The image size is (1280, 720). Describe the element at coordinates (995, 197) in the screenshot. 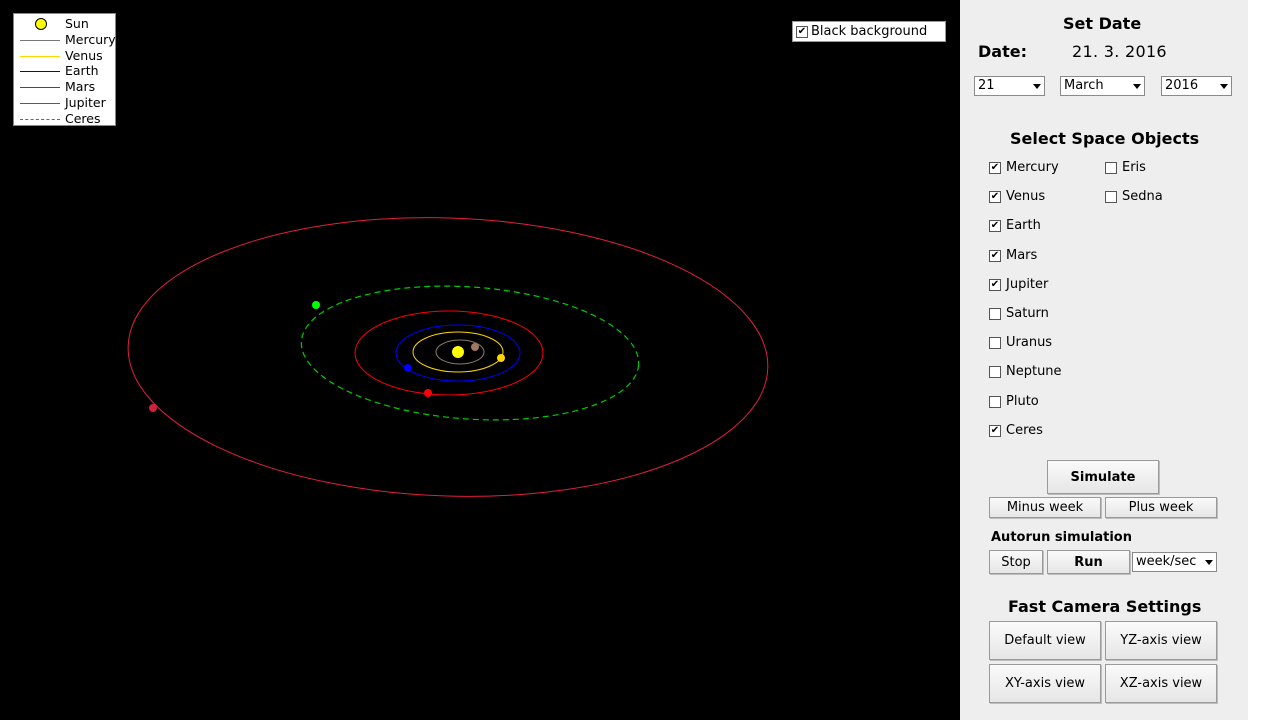

I see `object-checkbox-venus: ✔` at that location.